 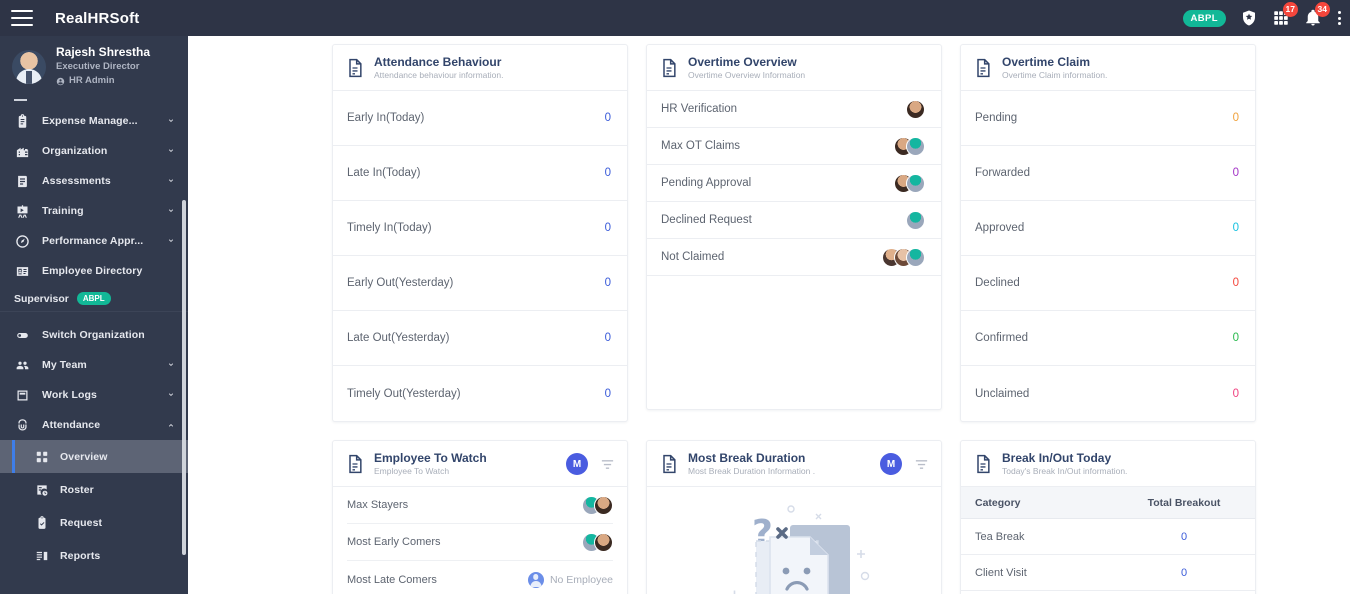 I want to click on assessments-icon, so click(x=22, y=181).